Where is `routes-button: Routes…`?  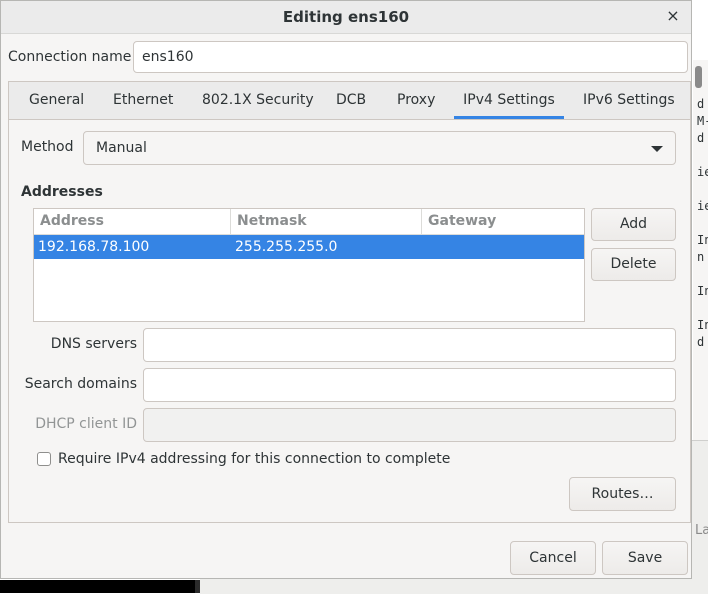 routes-button: Routes… is located at coordinates (622, 494).